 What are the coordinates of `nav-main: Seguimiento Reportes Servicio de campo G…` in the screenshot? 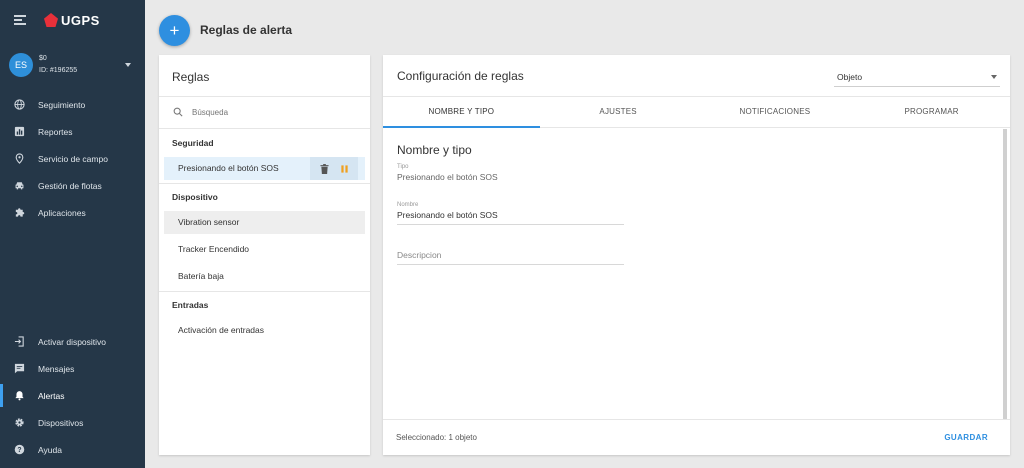 It's located at (72, 158).